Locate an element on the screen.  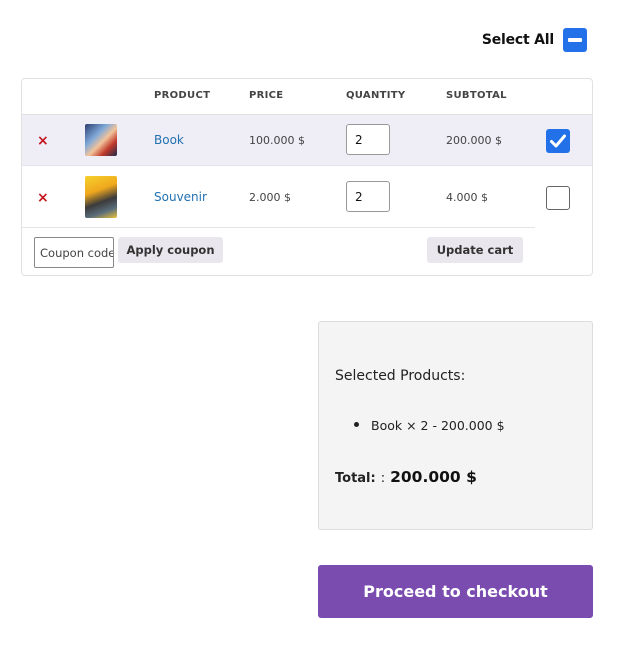
cart-actions: Apply coupon Update cart is located at coordinates (307, 251).